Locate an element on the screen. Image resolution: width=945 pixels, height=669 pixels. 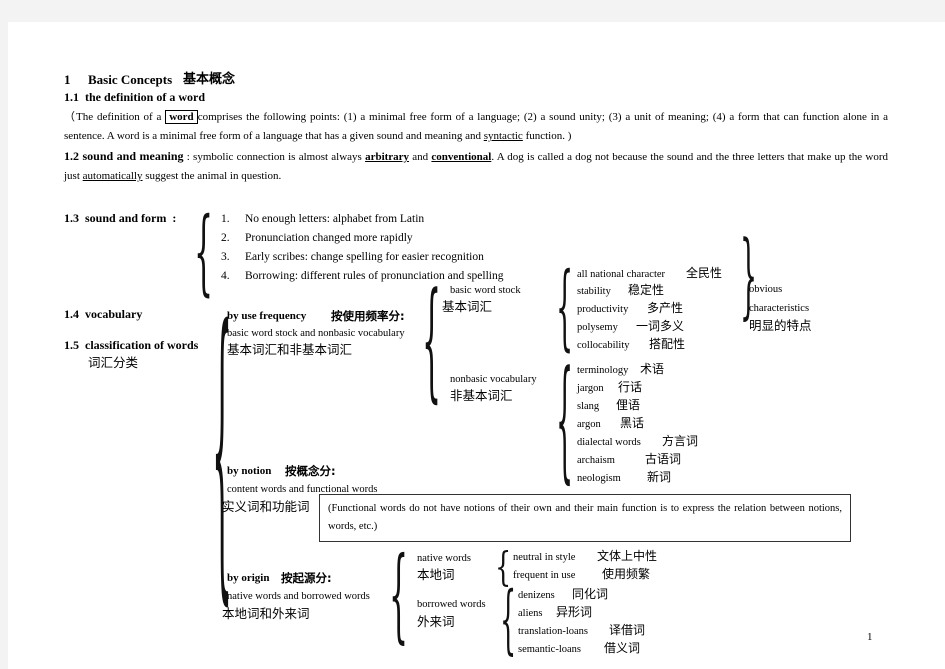
native-feature-1-en: neutral in style is located at coordinates (544, 557).